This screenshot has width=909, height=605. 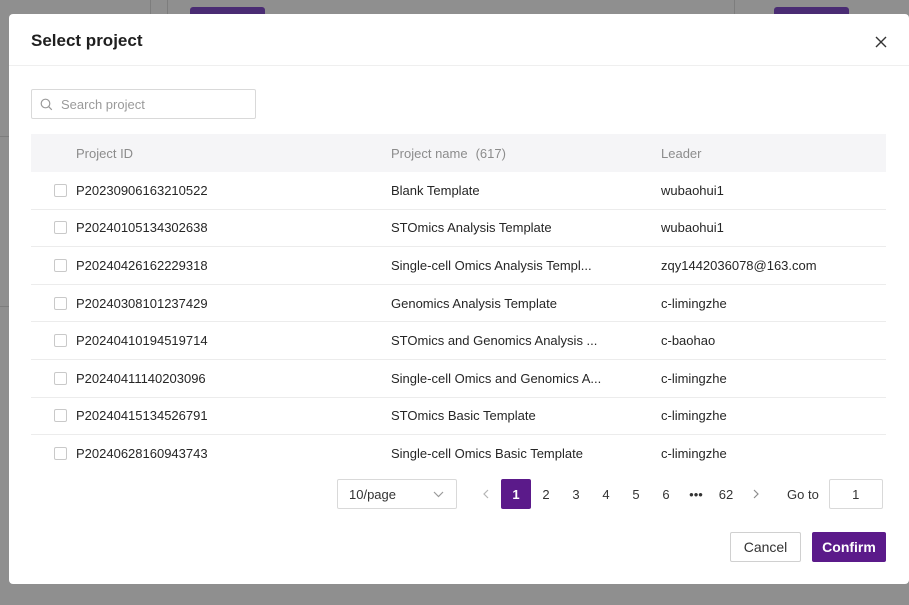 What do you see at coordinates (142, 228) in the screenshot?
I see `project-id-cell: P20240105134302638` at bounding box center [142, 228].